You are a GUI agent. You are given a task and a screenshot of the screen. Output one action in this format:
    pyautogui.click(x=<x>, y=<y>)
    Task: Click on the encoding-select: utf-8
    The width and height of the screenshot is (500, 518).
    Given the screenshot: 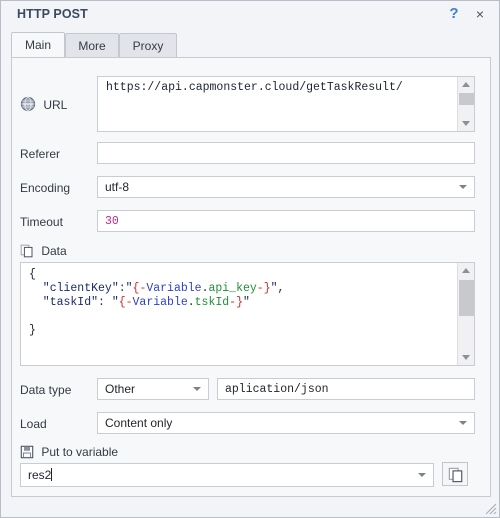 What is the action you would take?
    pyautogui.click(x=286, y=187)
    